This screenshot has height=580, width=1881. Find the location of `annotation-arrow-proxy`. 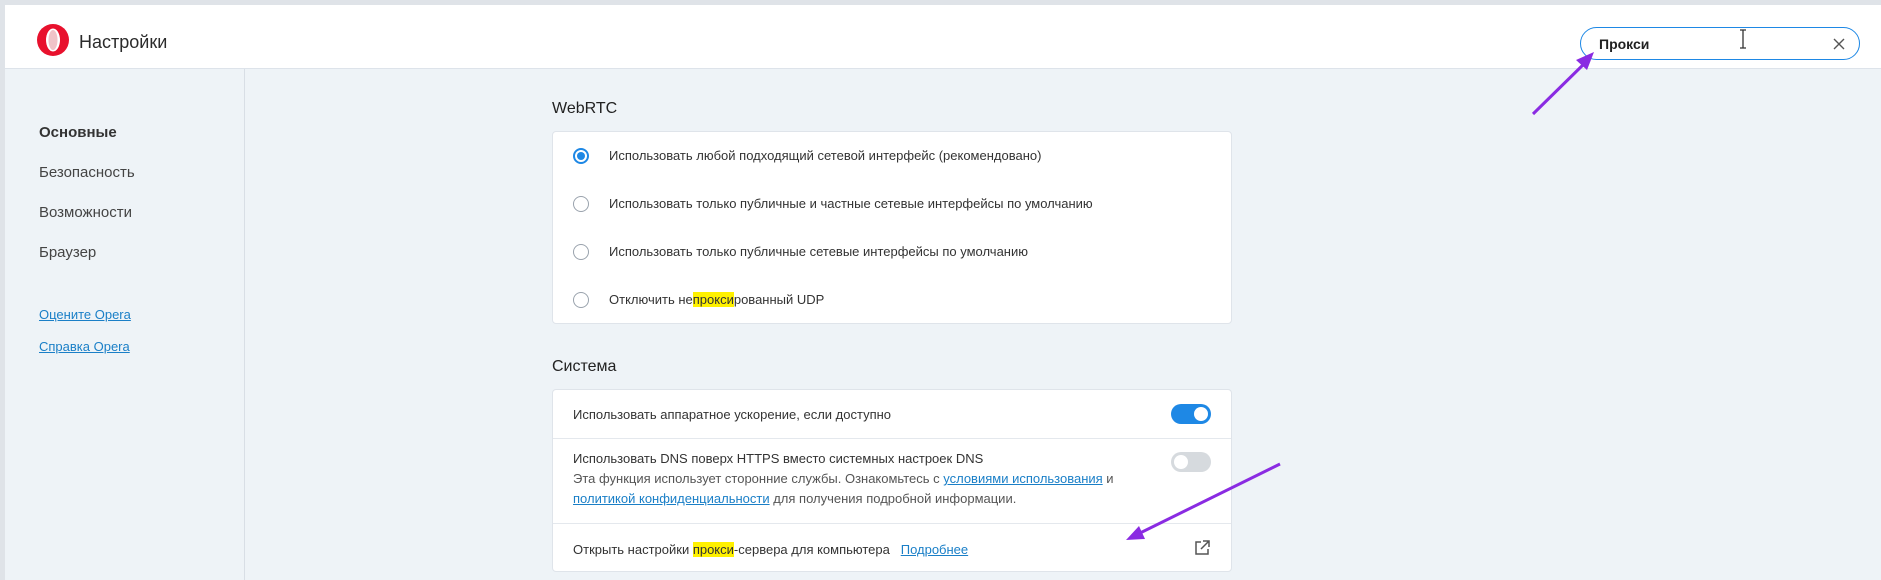

annotation-arrow-proxy is located at coordinates (1203, 501).